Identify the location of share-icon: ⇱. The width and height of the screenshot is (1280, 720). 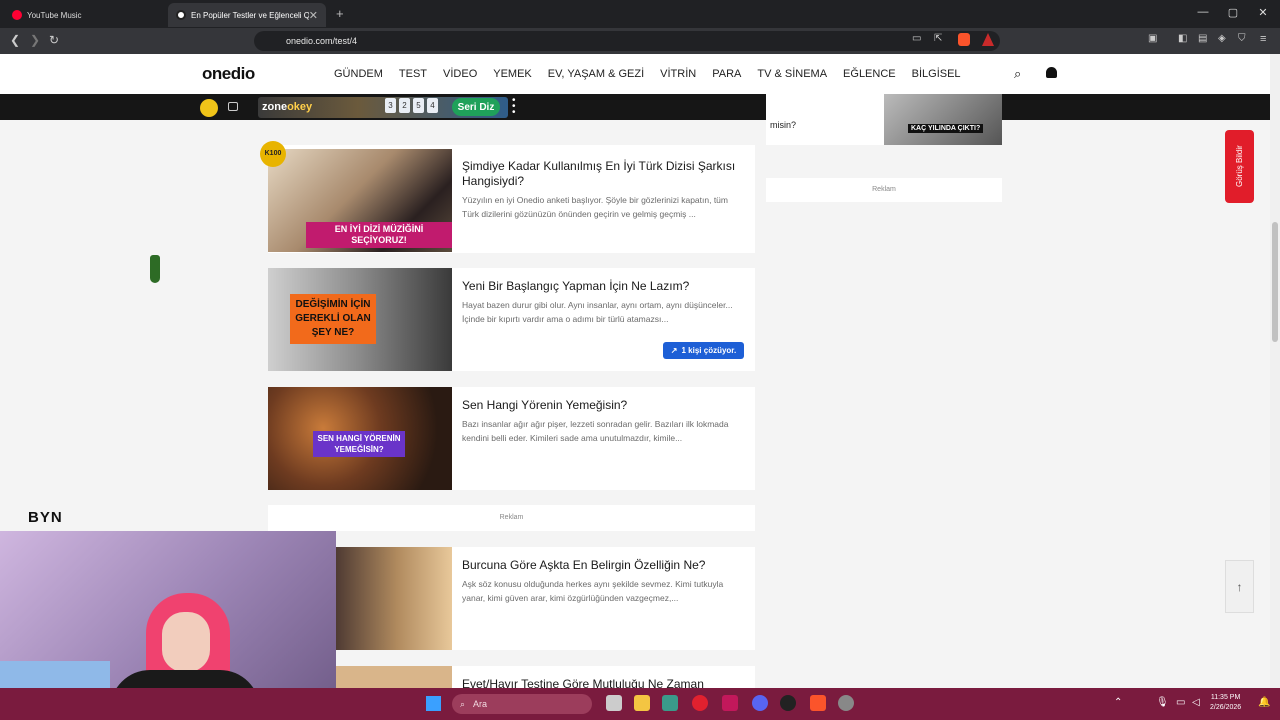
(938, 38).